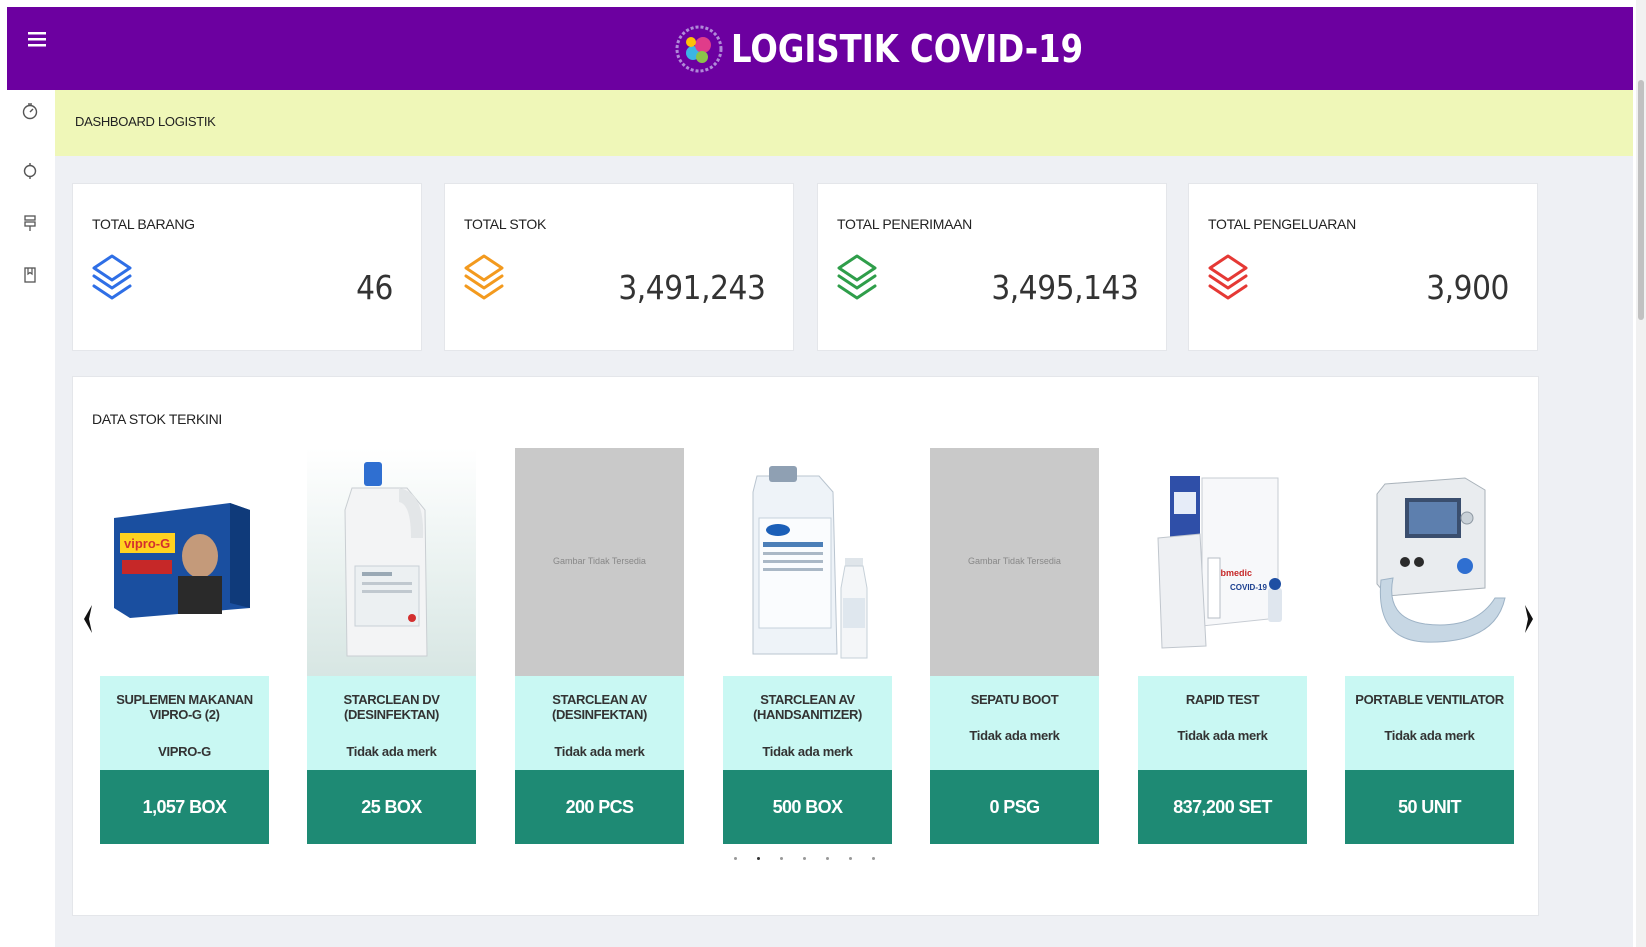  I want to click on brand: LOGISTIK COVID-19, so click(910, 49).